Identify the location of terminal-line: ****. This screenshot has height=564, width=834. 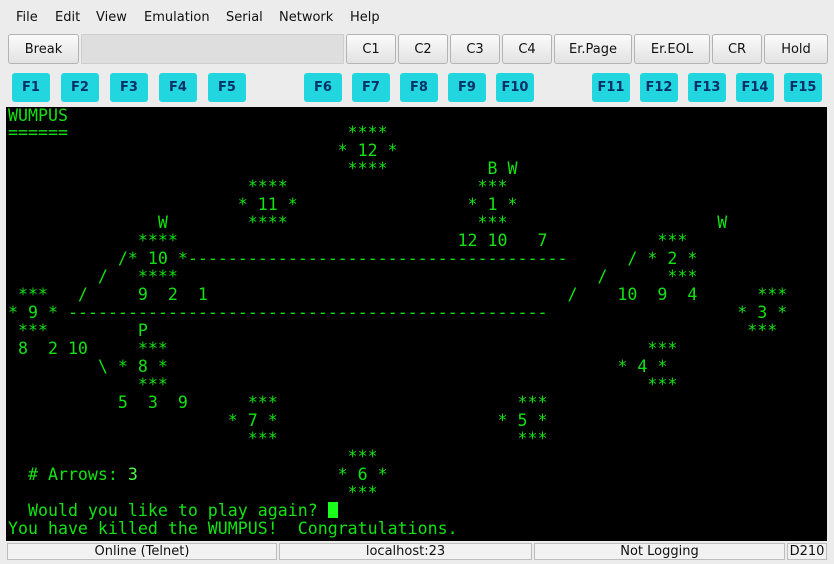
(198, 132).